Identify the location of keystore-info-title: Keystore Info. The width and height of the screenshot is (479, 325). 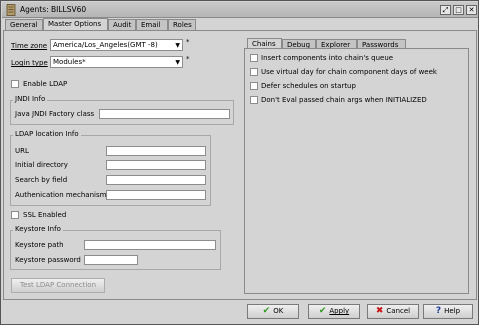
(38, 229).